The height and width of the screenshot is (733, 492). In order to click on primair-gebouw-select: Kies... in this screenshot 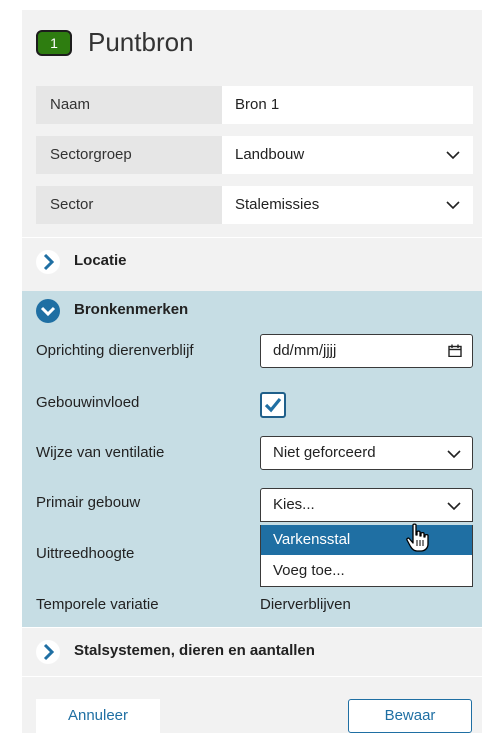, I will do `click(366, 505)`.